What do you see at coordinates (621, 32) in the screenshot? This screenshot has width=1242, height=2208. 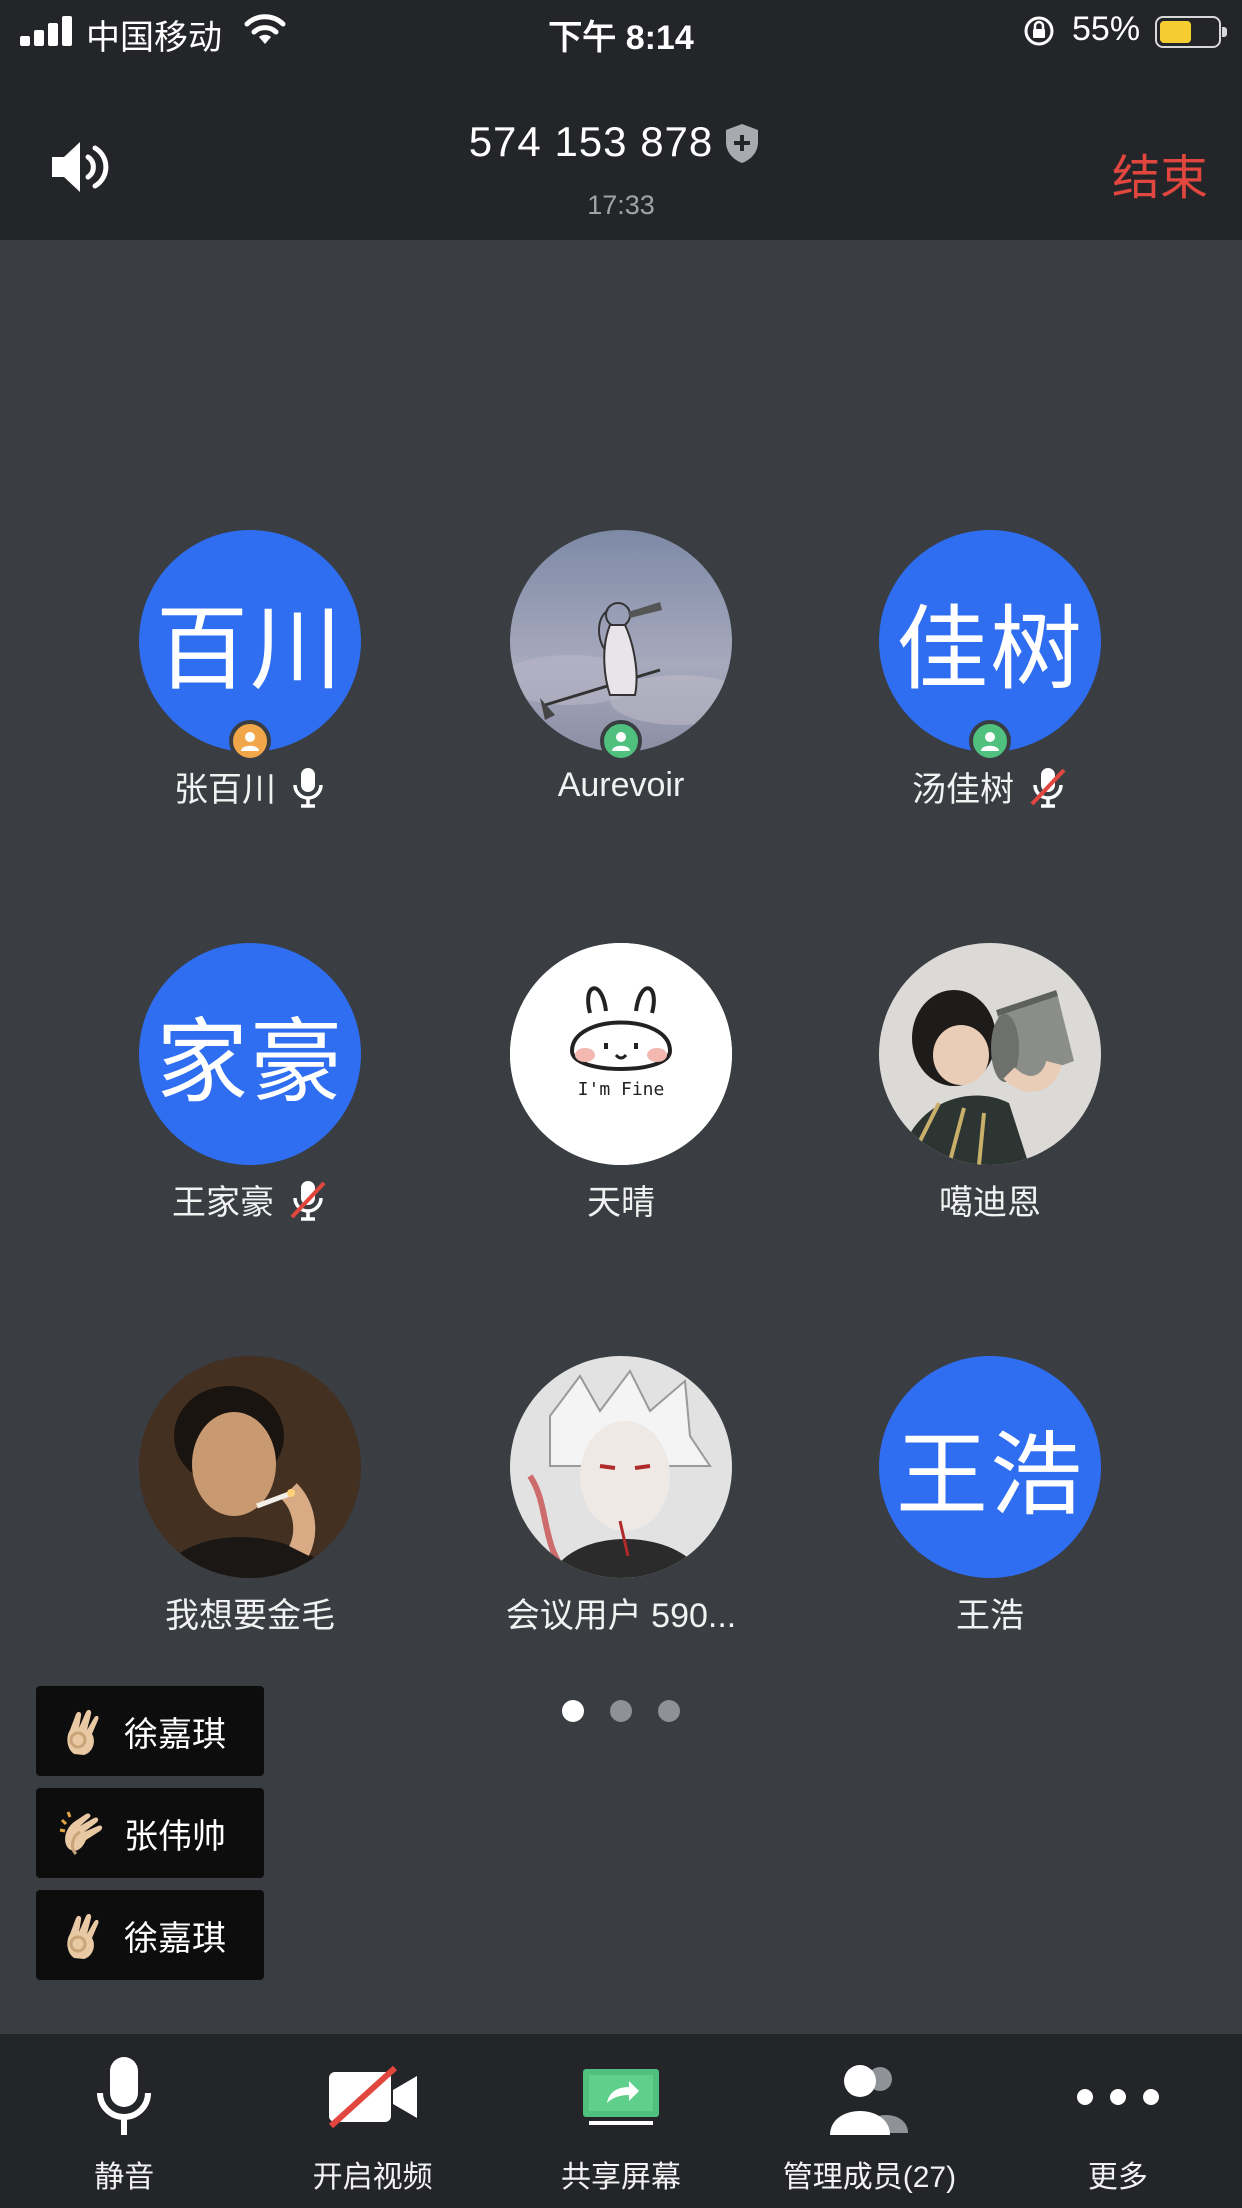 I see `status-bar: 中国移动 下午 8:14 55%` at bounding box center [621, 32].